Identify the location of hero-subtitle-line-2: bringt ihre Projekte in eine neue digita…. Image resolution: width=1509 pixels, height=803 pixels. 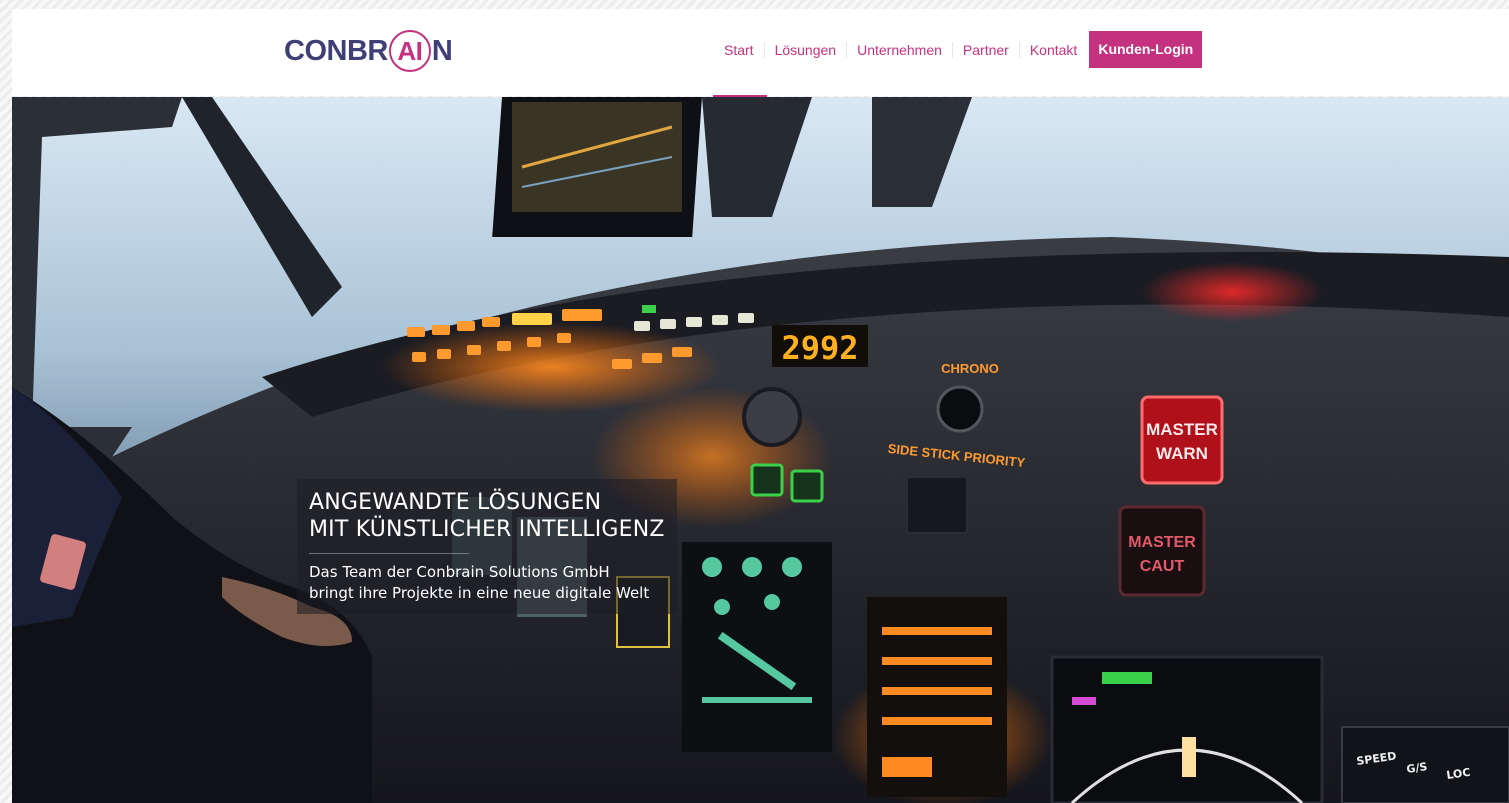
(479, 593).